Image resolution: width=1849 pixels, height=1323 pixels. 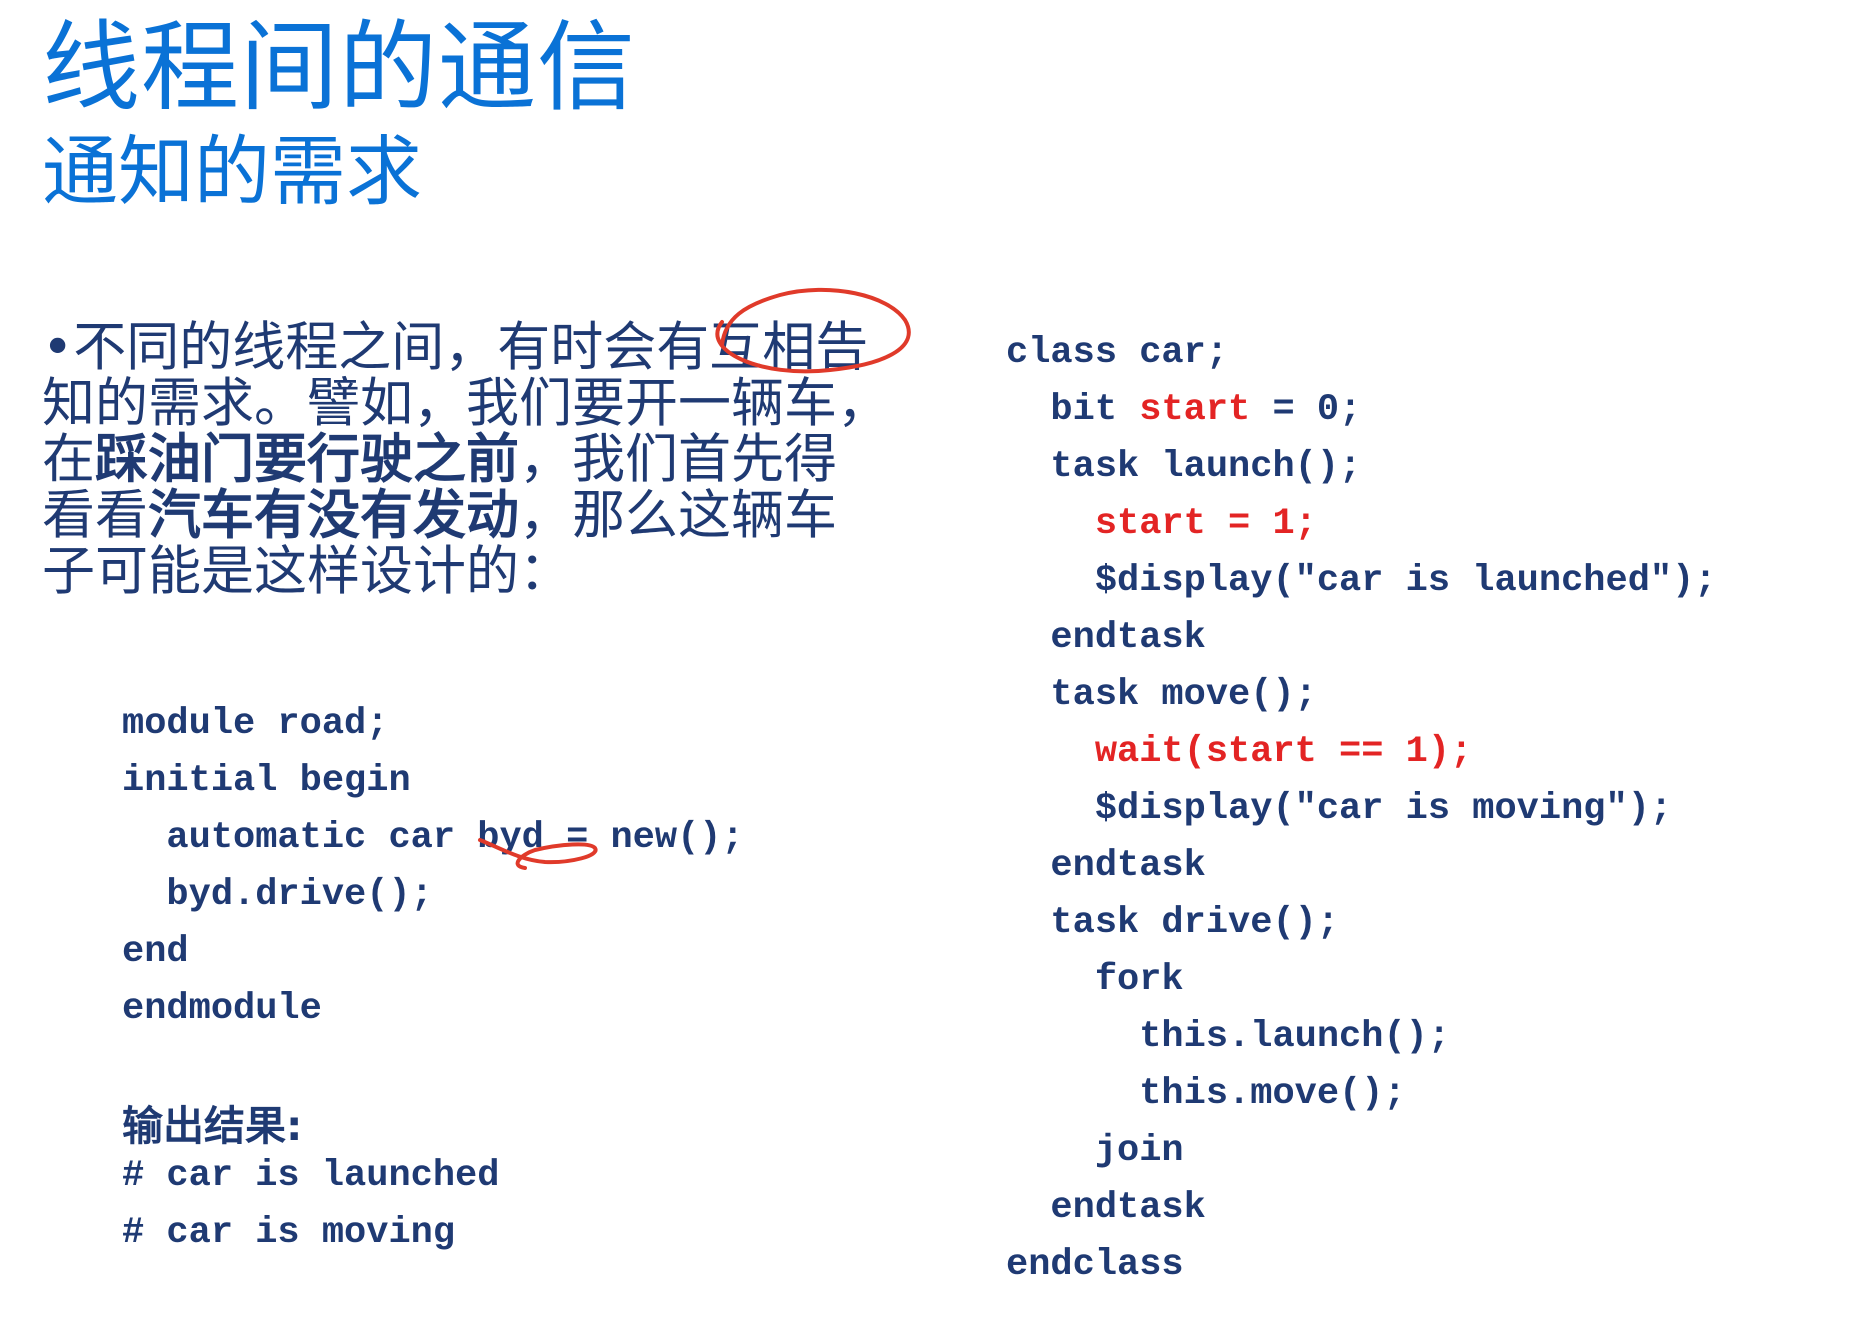 I want to click on intro-line-4: 看看汽车有没有发动，那么这辆车, so click(x=439, y=515).